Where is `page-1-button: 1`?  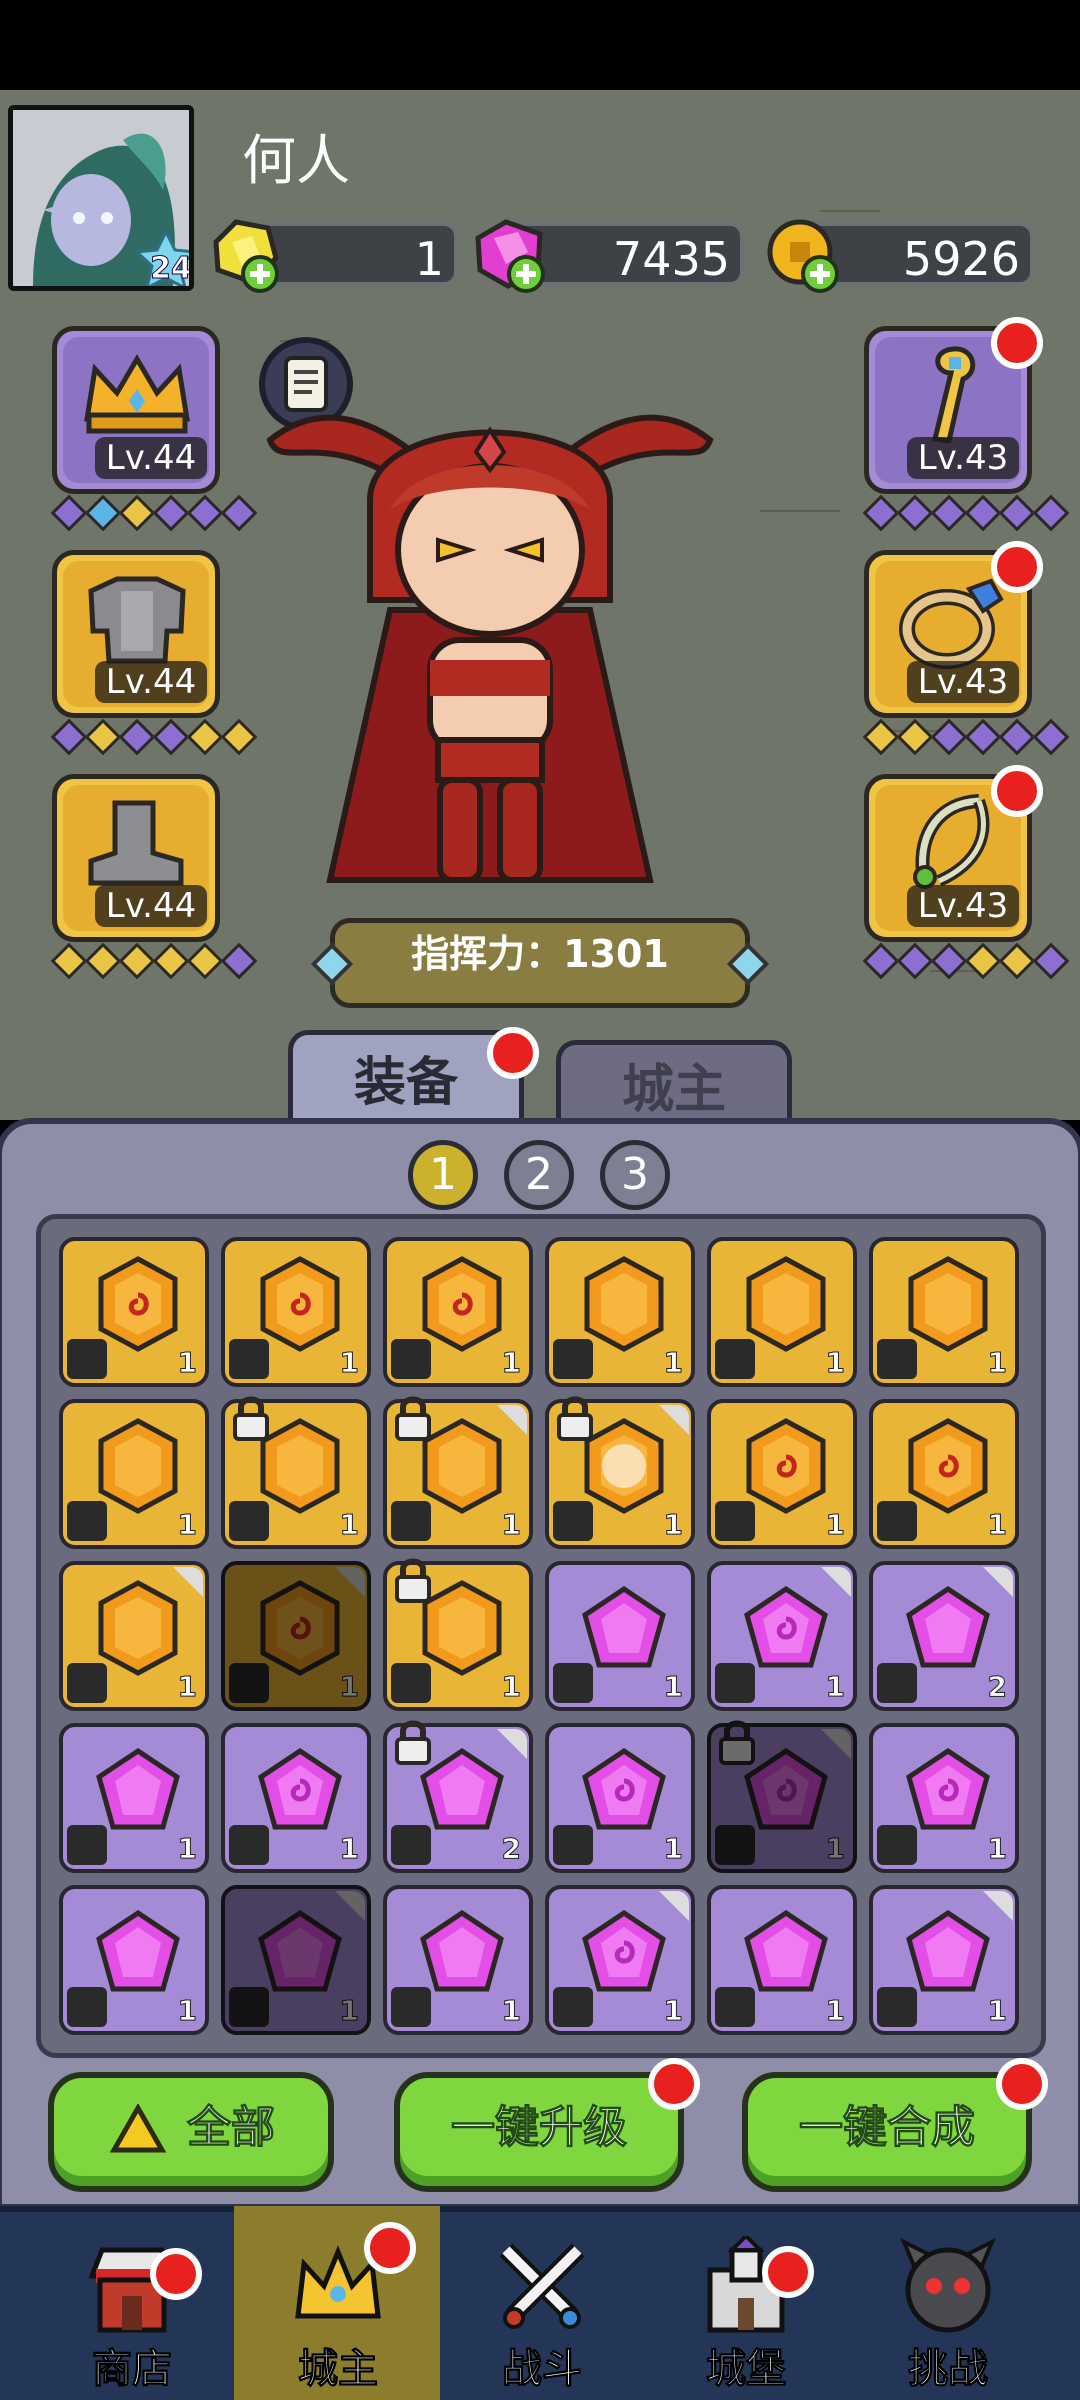 page-1-button: 1 is located at coordinates (443, 1175).